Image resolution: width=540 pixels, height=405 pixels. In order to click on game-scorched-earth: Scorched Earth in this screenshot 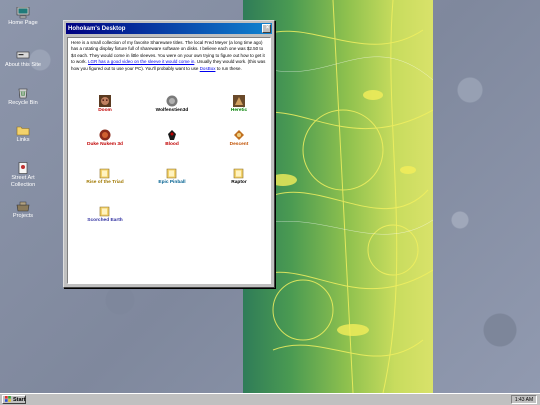, I will do `click(105, 214)`.